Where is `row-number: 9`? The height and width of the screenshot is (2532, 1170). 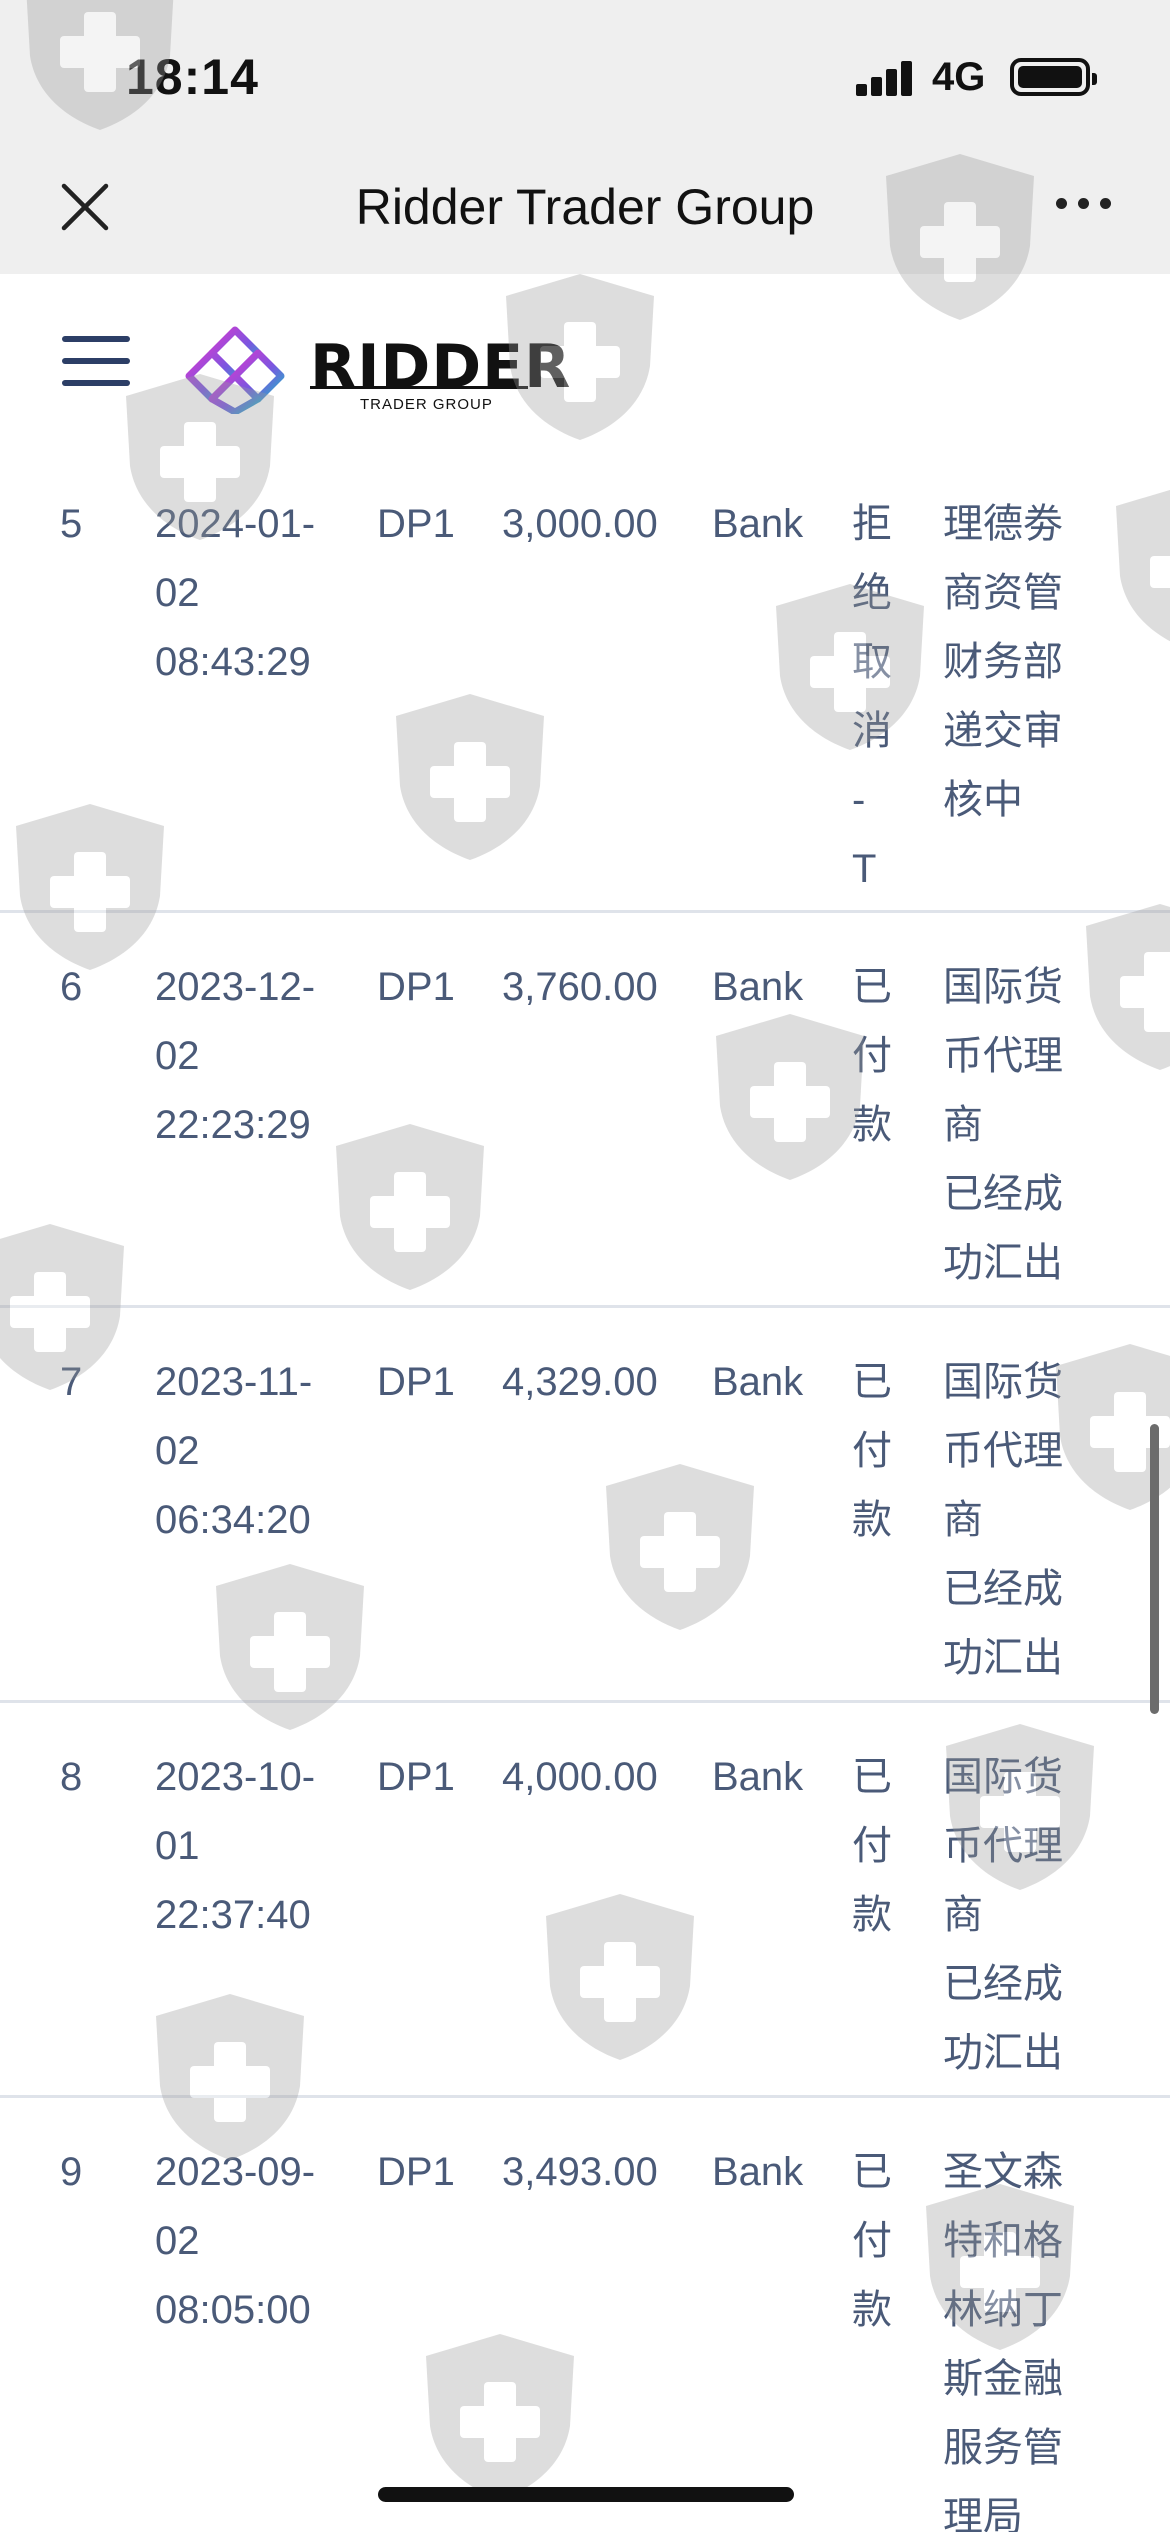
row-number: 9 is located at coordinates (71, 2172).